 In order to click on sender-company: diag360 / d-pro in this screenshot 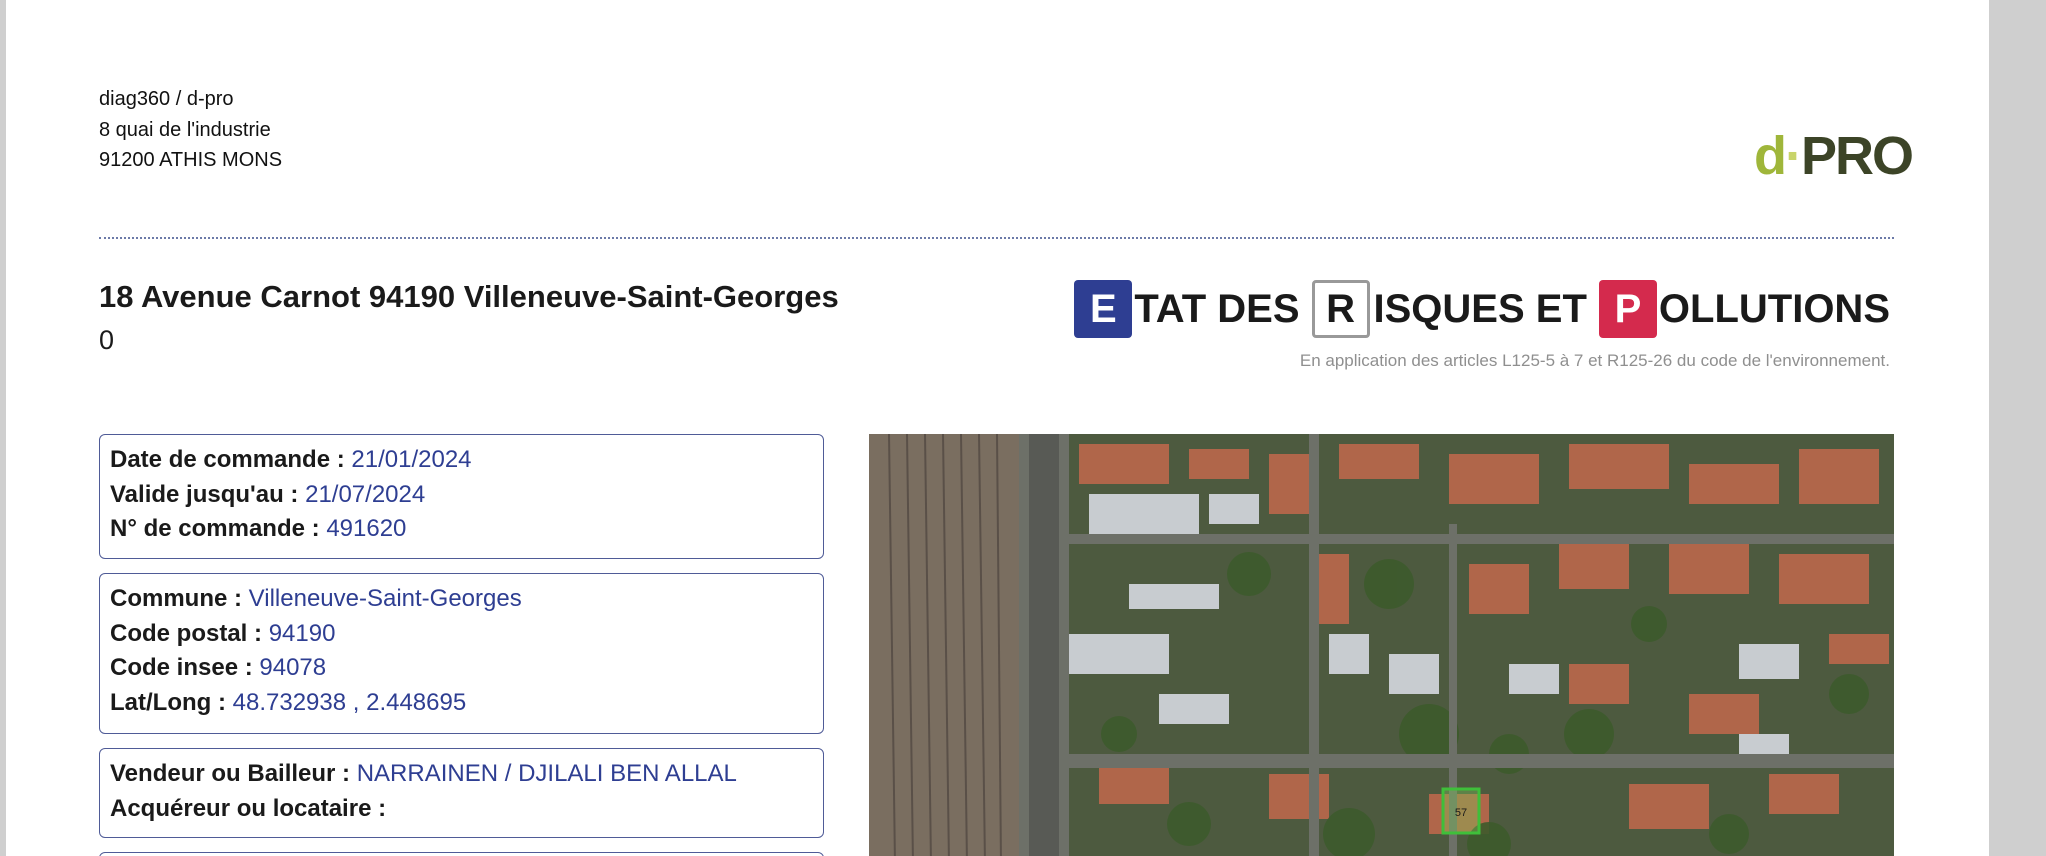, I will do `click(166, 99)`.